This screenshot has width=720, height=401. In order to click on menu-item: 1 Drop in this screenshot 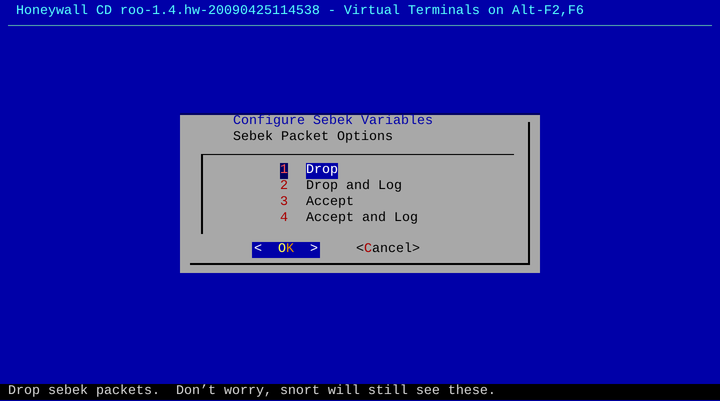, I will do `click(397, 171)`.